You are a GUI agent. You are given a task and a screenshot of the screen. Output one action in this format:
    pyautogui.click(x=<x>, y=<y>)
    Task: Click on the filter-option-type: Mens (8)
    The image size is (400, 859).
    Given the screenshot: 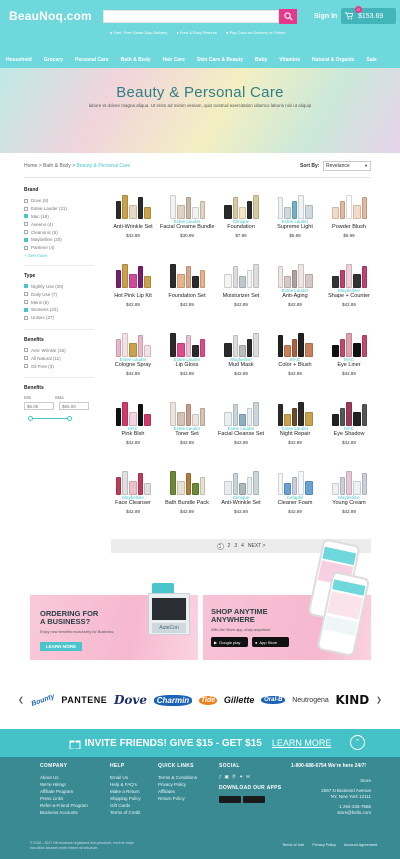 What is the action you would take?
    pyautogui.click(x=59, y=302)
    